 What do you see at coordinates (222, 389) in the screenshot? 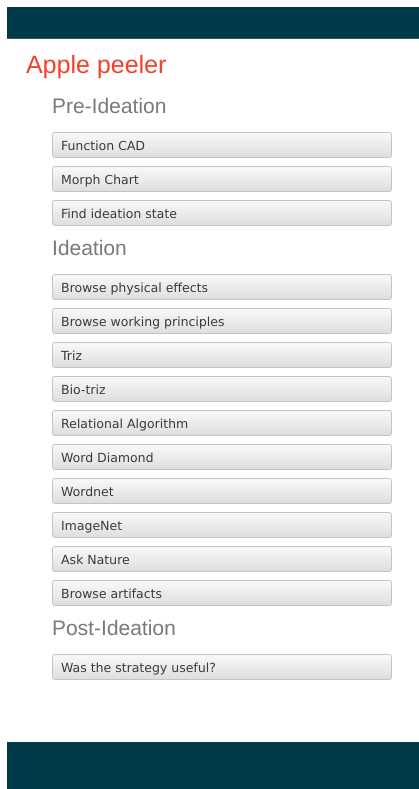
I see `tool-button: Bio-triz` at bounding box center [222, 389].